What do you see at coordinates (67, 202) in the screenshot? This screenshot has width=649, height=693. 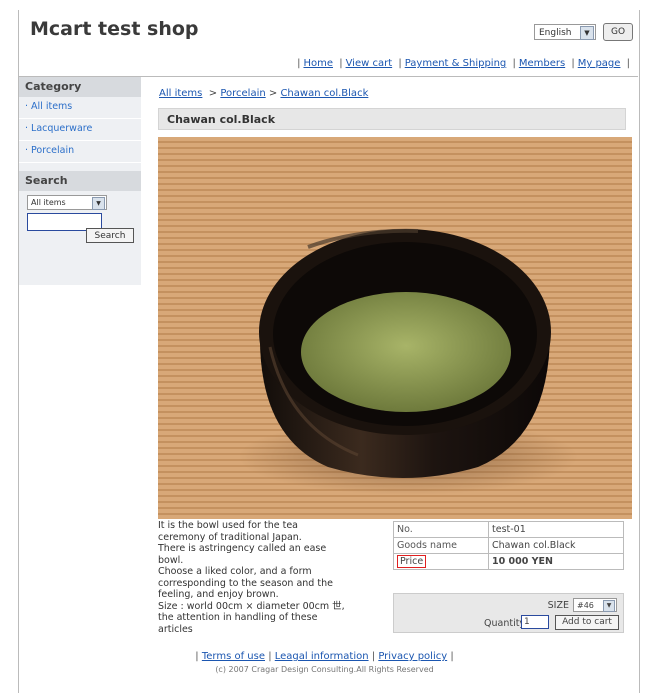 I see `search-scope-select: All items ▼` at bounding box center [67, 202].